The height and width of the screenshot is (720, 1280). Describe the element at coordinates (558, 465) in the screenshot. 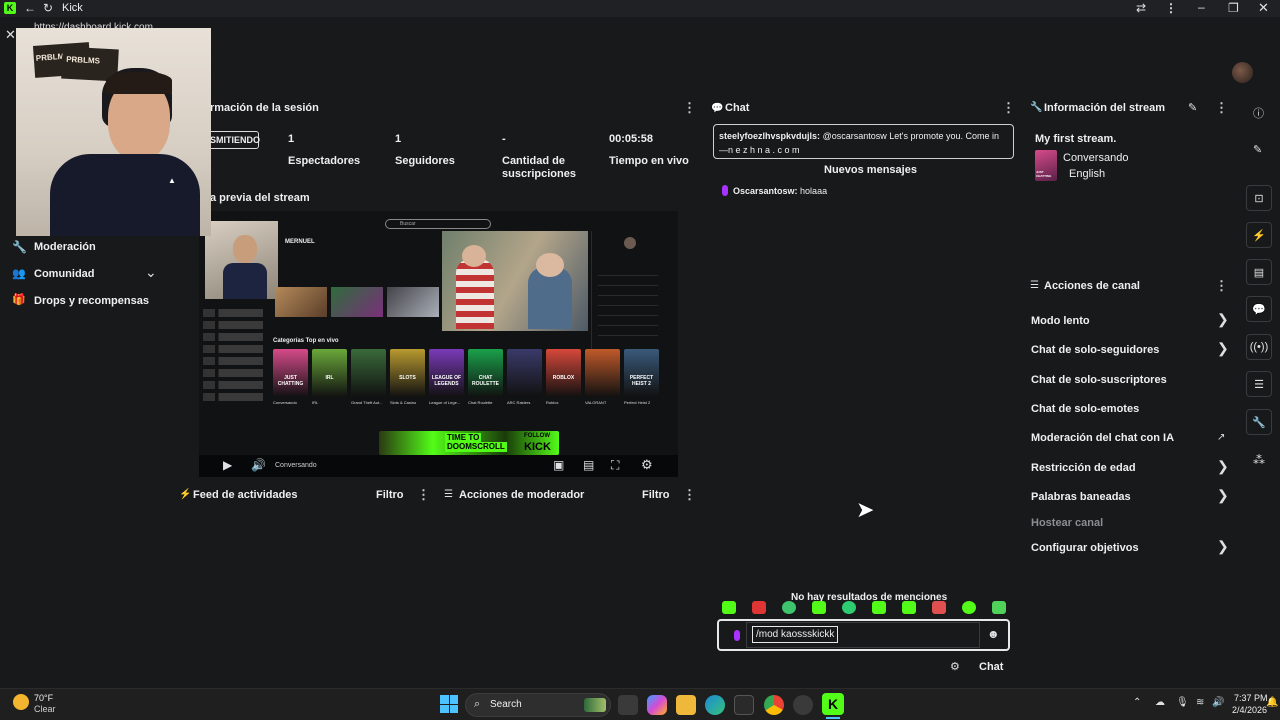

I see `clip-icon: ▣` at that location.